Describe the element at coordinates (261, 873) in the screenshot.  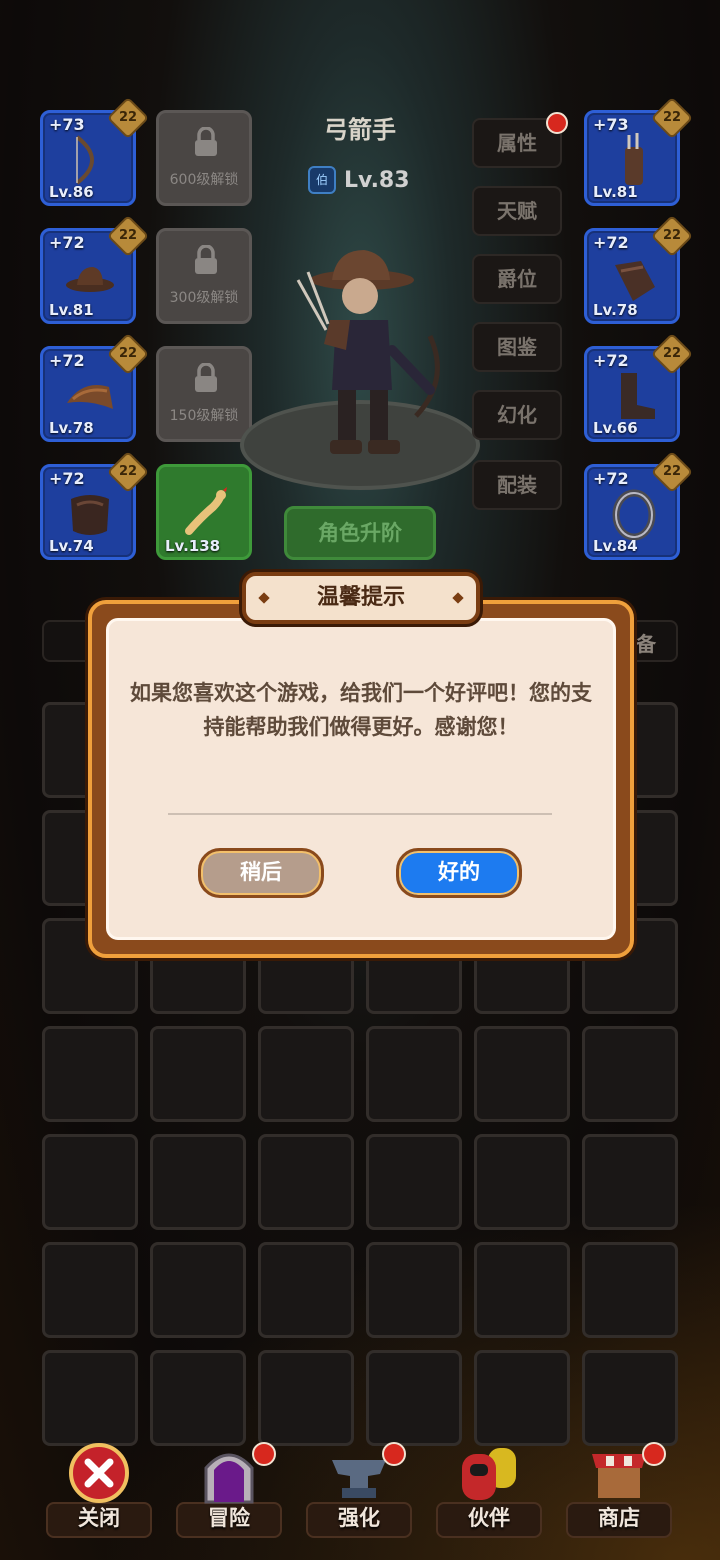
I see `later-button: 稍后` at that location.